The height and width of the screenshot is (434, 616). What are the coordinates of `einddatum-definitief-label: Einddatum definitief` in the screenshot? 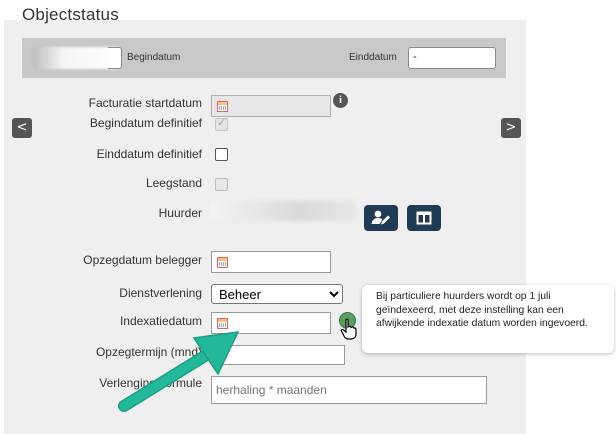 It's located at (149, 154).